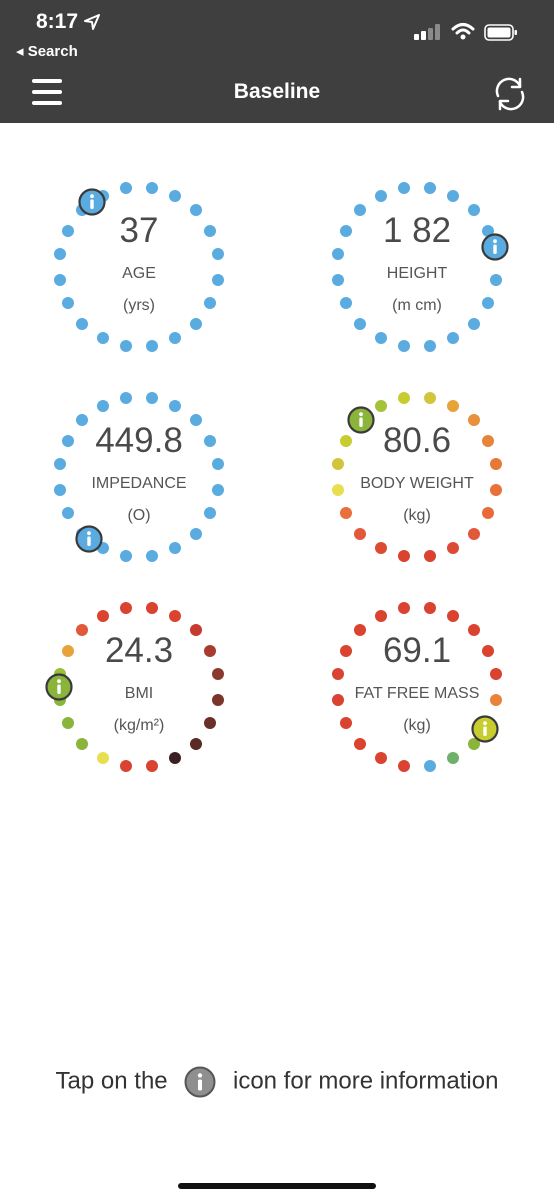 Image resolution: width=554 pixels, height=1200 pixels. What do you see at coordinates (89, 539) in the screenshot?
I see `impedance-info-icon` at bounding box center [89, 539].